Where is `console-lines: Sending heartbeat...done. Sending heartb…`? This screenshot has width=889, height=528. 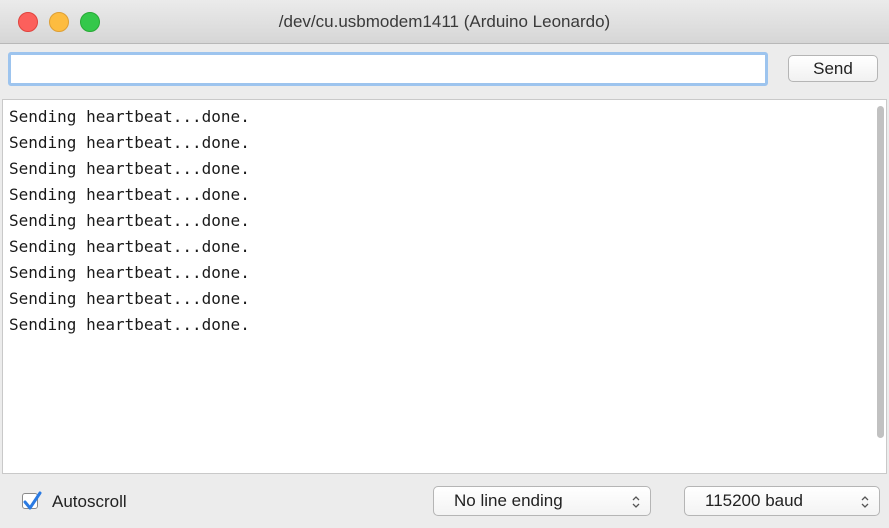
console-lines: Sending heartbeat...done. Sending heartb… is located at coordinates (129, 221).